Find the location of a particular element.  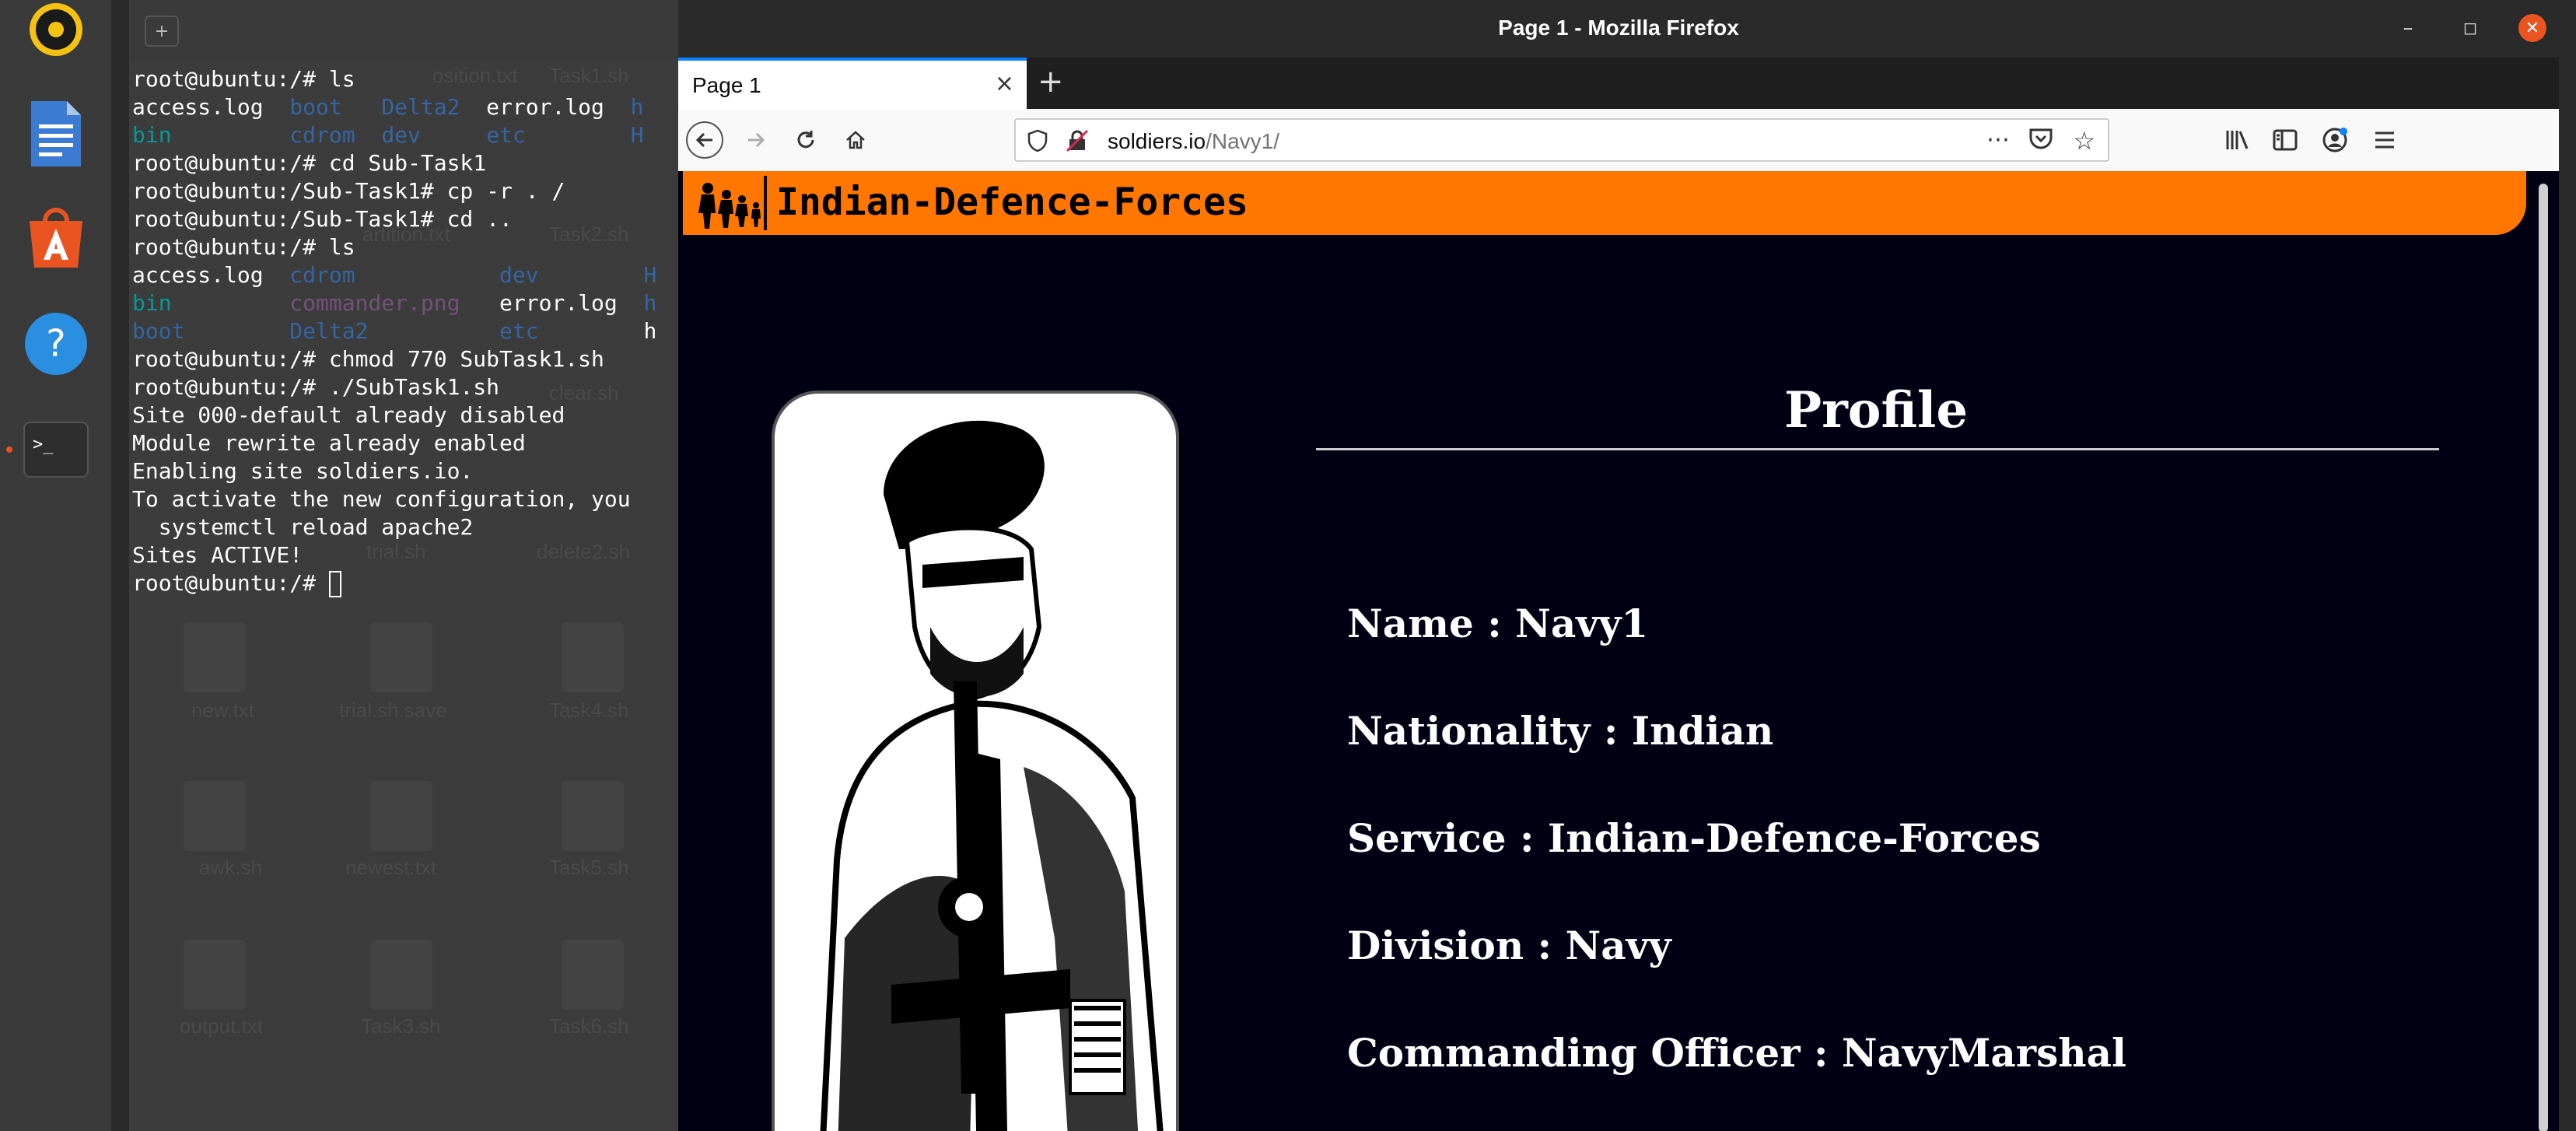

bookmark-star-icon: ☆ is located at coordinates (2084, 141).